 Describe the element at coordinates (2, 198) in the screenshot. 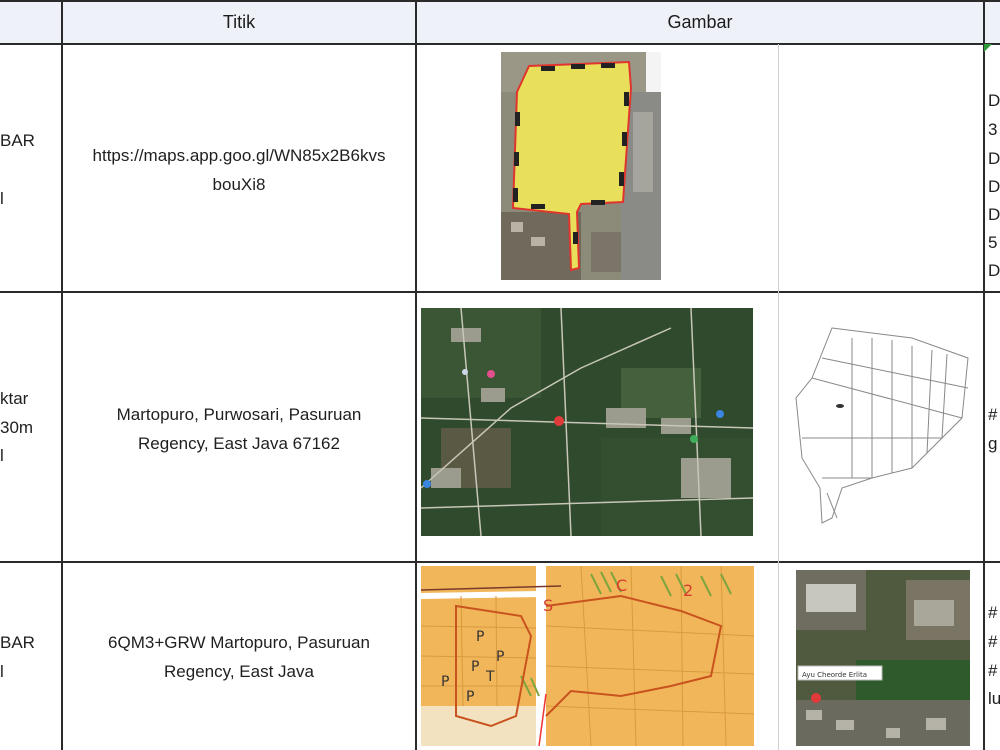

I see `row1-left-fragment-2: l` at that location.